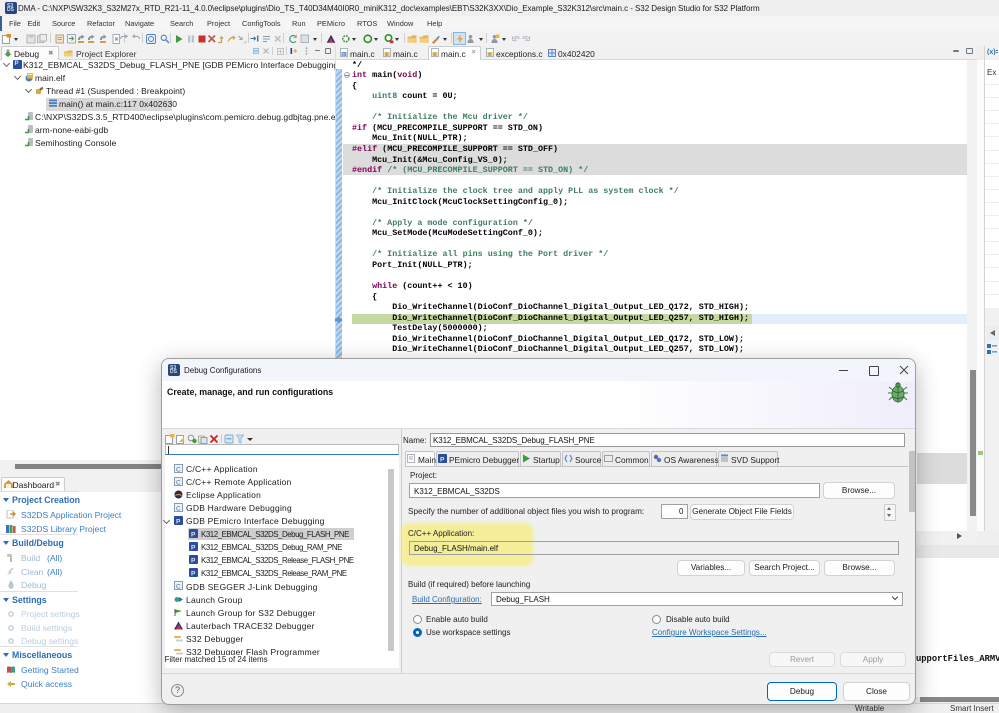 Image resolution: width=999 pixels, height=713 pixels. What do you see at coordinates (992, 52) in the screenshot?
I see `svg-text: (x)=` at bounding box center [992, 52].